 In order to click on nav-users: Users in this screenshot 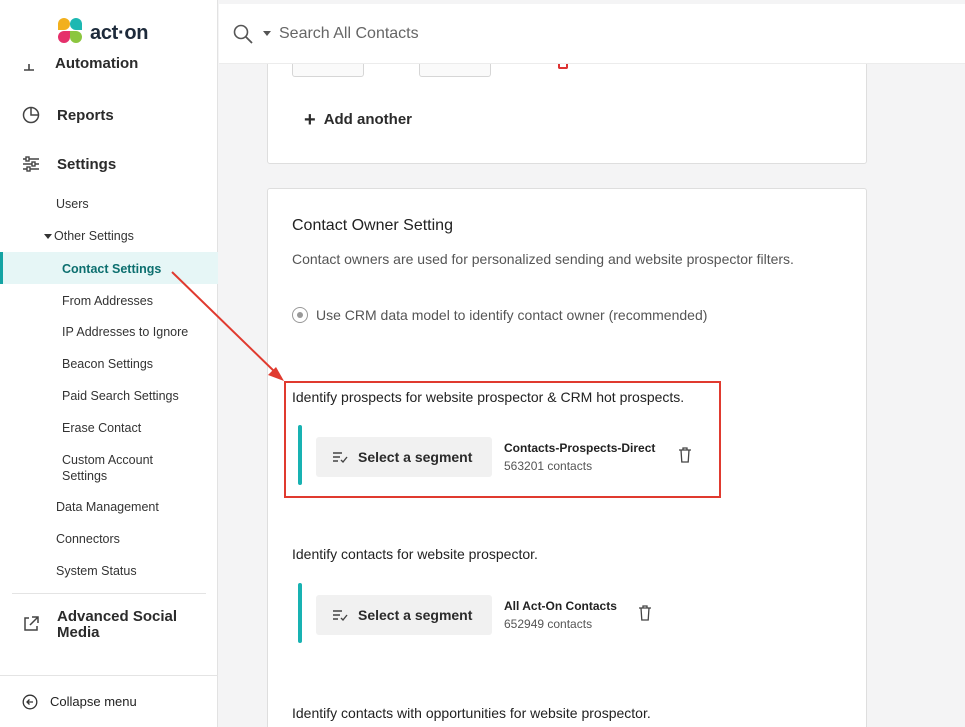, I will do `click(72, 204)`.